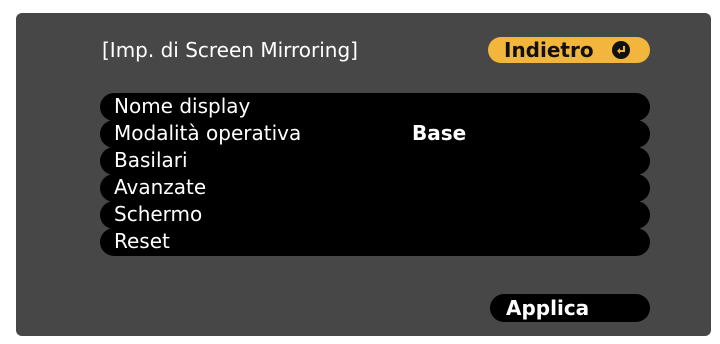  I want to click on menu-item-label: Modalità operativa, so click(208, 133).